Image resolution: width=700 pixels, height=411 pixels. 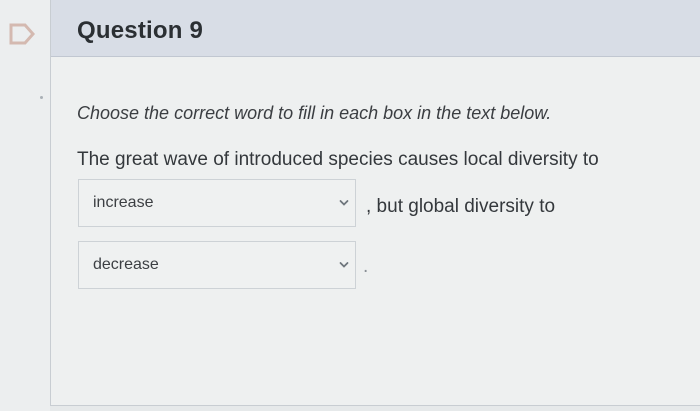 What do you see at coordinates (461, 206) in the screenshot?
I see `sentence-mid-text: , but global diversity to` at bounding box center [461, 206].